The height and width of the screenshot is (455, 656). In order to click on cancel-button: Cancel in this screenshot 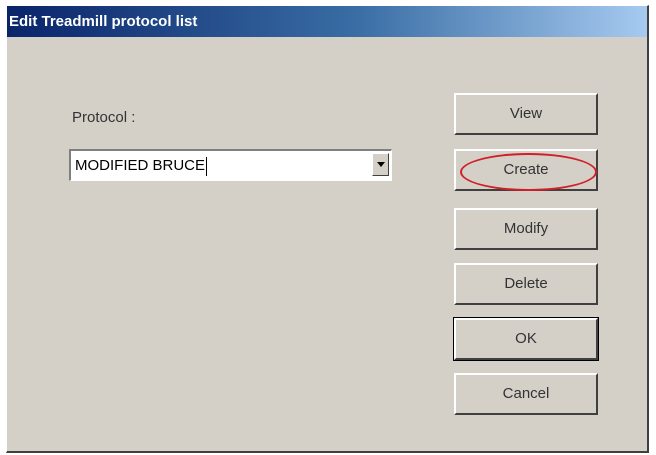, I will do `click(526, 394)`.